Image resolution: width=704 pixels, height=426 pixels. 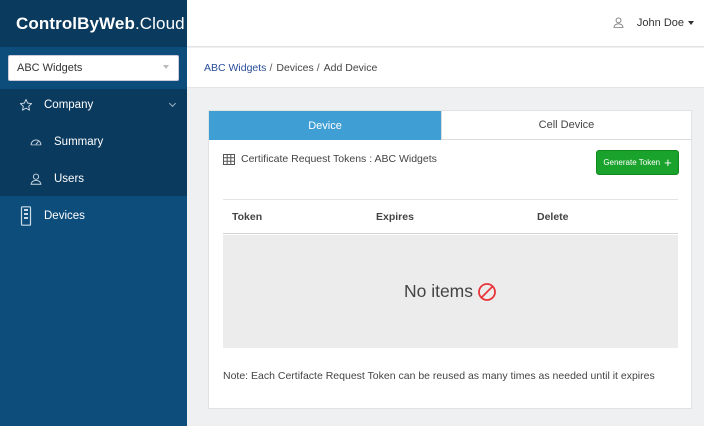 I want to click on brand-logo: ControlByWeb.Cloud, so click(x=93, y=23).